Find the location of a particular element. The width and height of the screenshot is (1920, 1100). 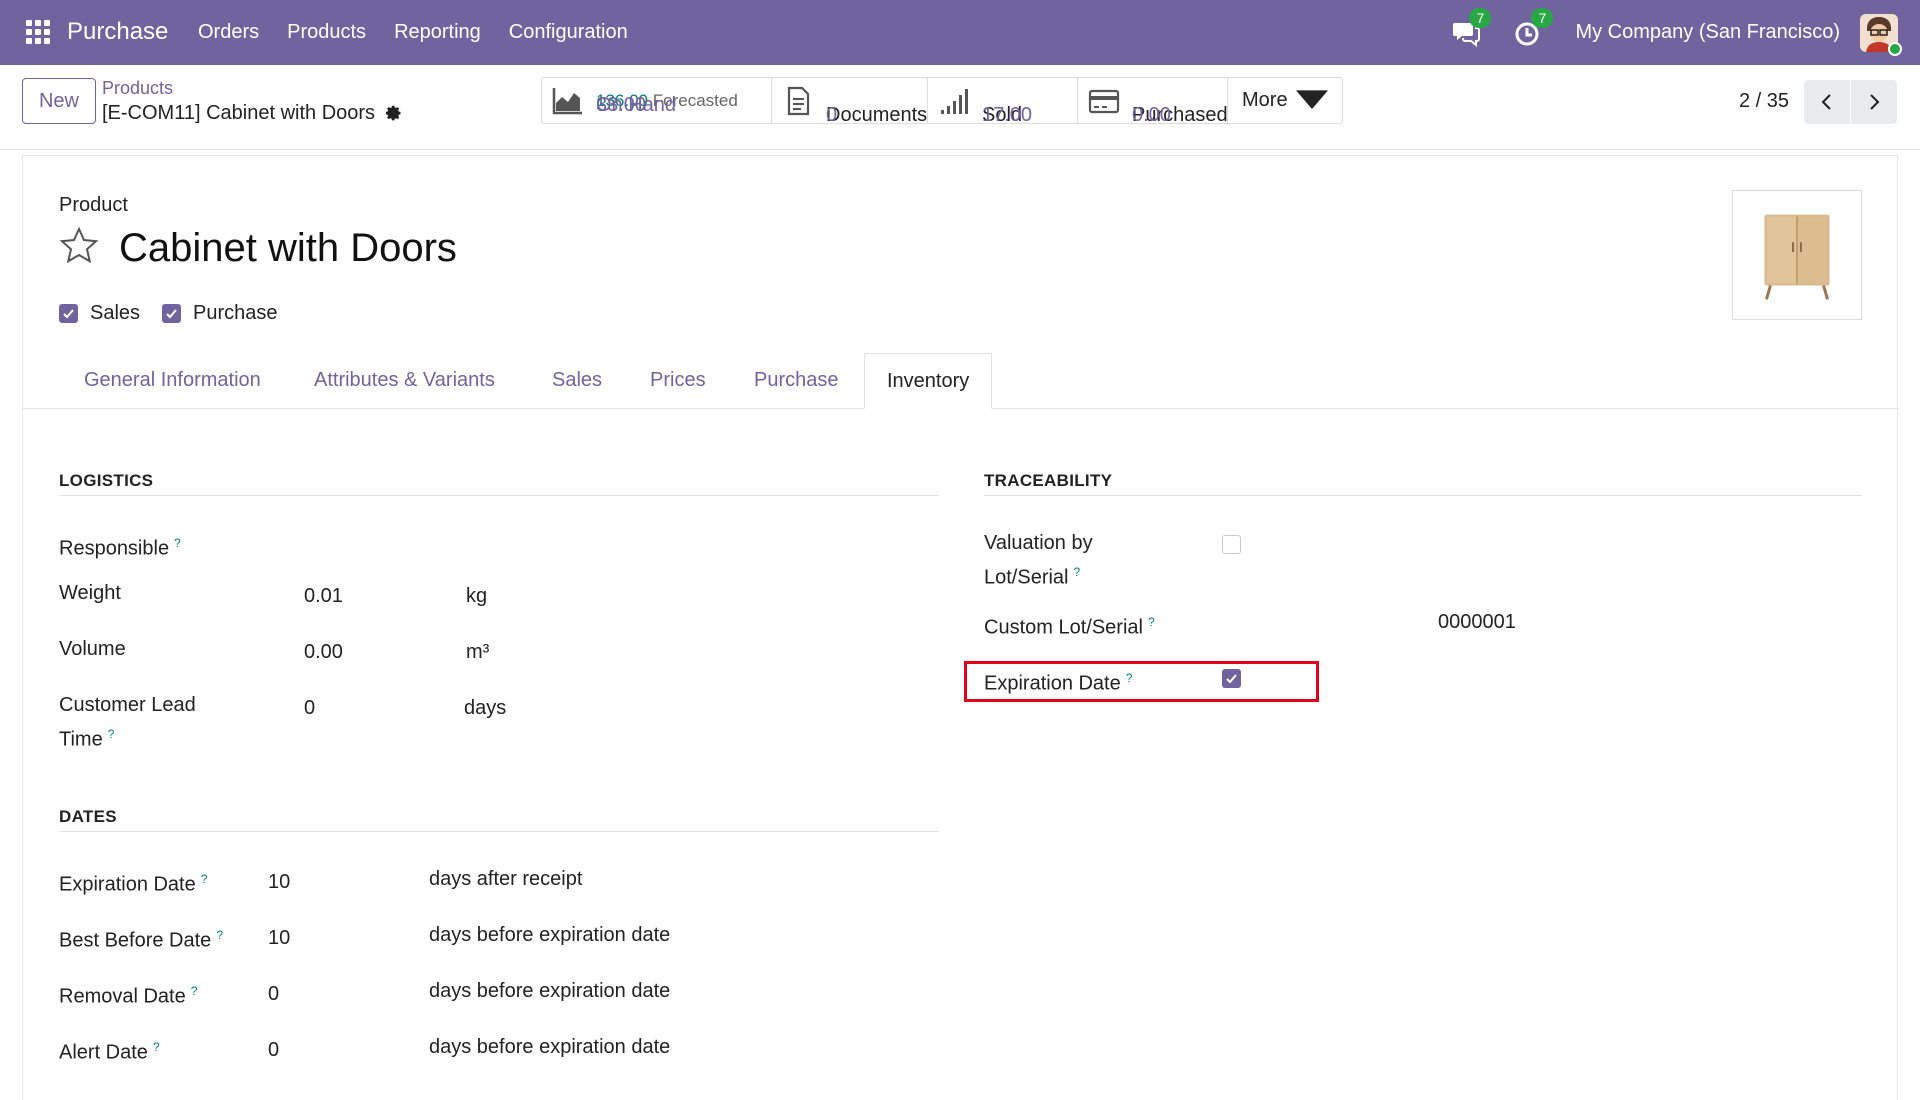

tab-purchase: Purchase is located at coordinates (796, 381).